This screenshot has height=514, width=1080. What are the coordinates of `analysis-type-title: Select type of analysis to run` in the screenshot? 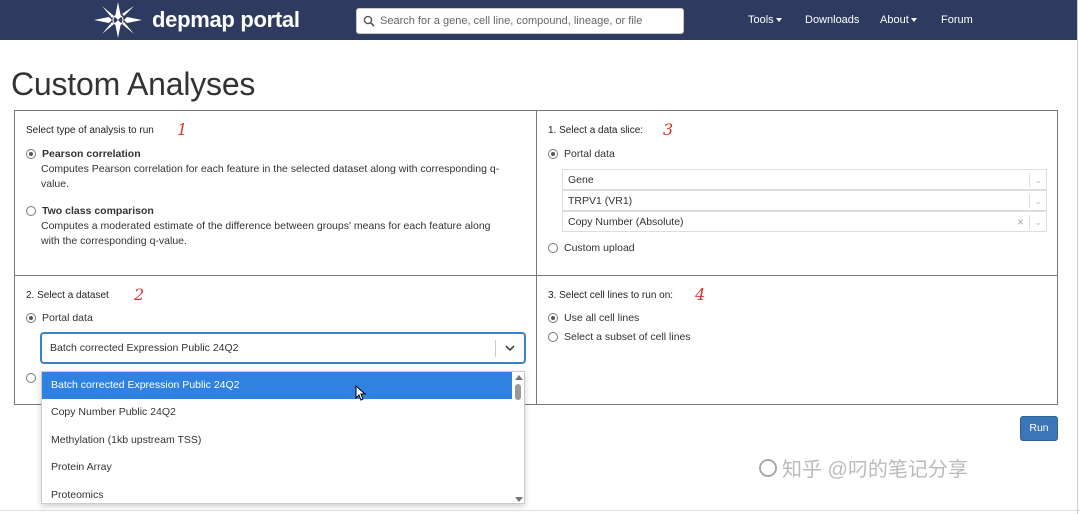 It's located at (90, 130).